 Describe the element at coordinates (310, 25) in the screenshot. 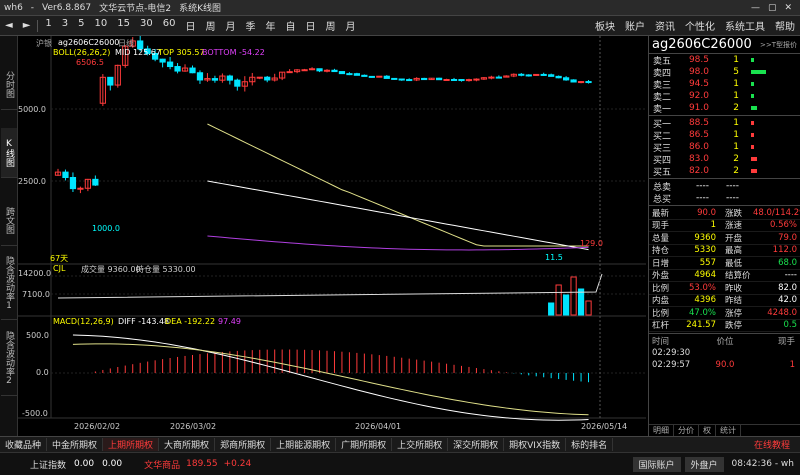

I see `period-button-13: 日` at that location.